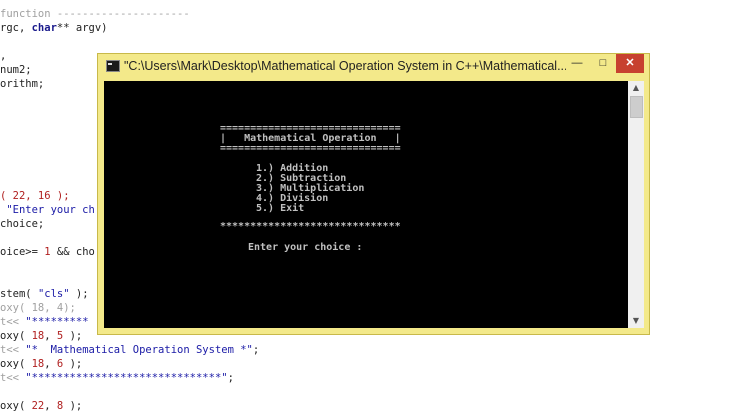 The width and height of the screenshot is (750, 412). Describe the element at coordinates (3, 56) in the screenshot. I see `code-line: ,` at that location.